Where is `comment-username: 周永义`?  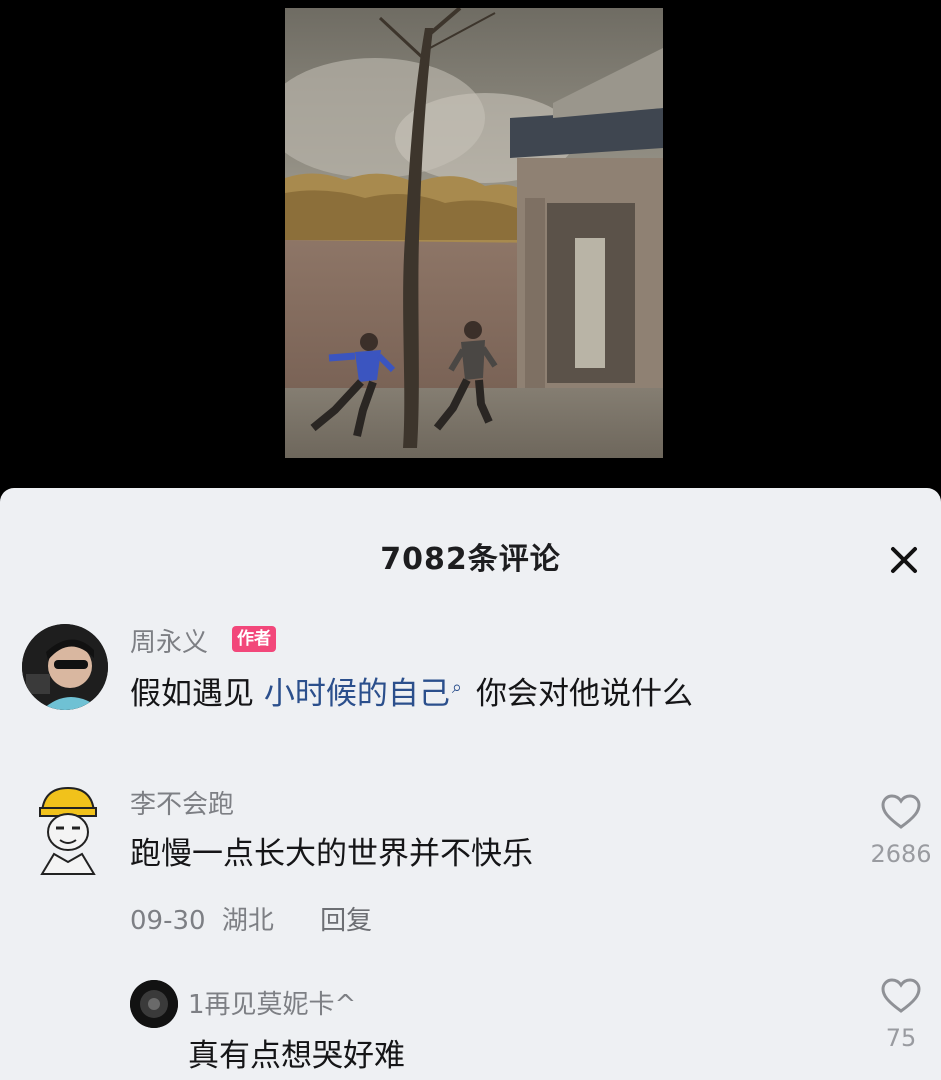 comment-username: 周永义 is located at coordinates (169, 640).